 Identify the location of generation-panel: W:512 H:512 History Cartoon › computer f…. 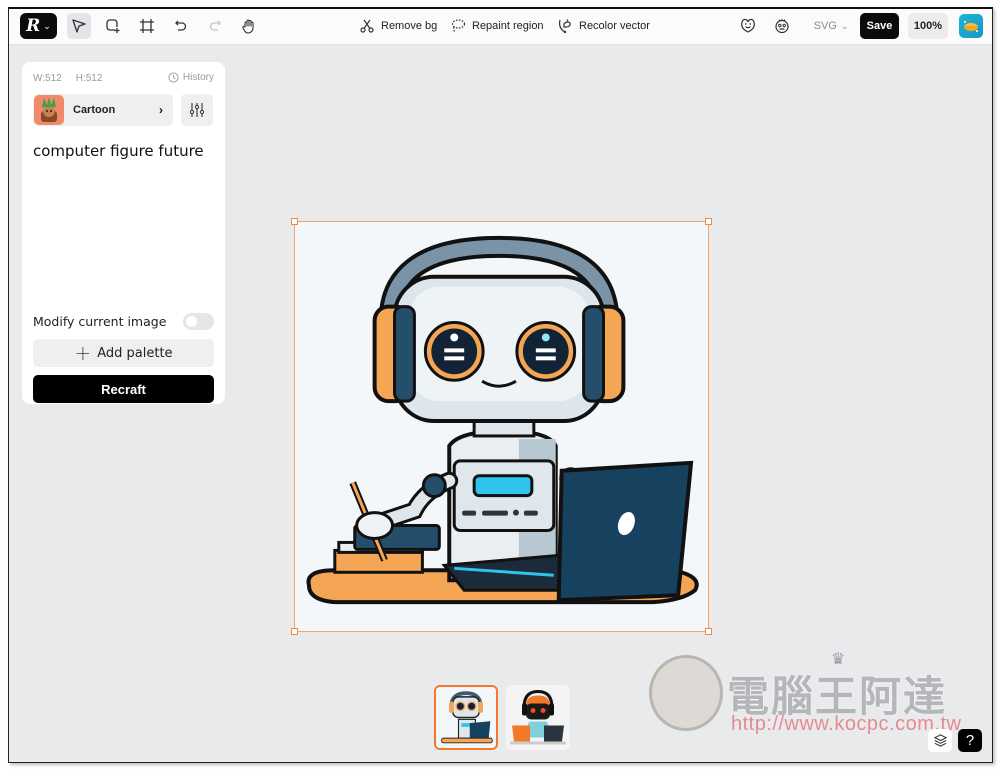
(123, 233).